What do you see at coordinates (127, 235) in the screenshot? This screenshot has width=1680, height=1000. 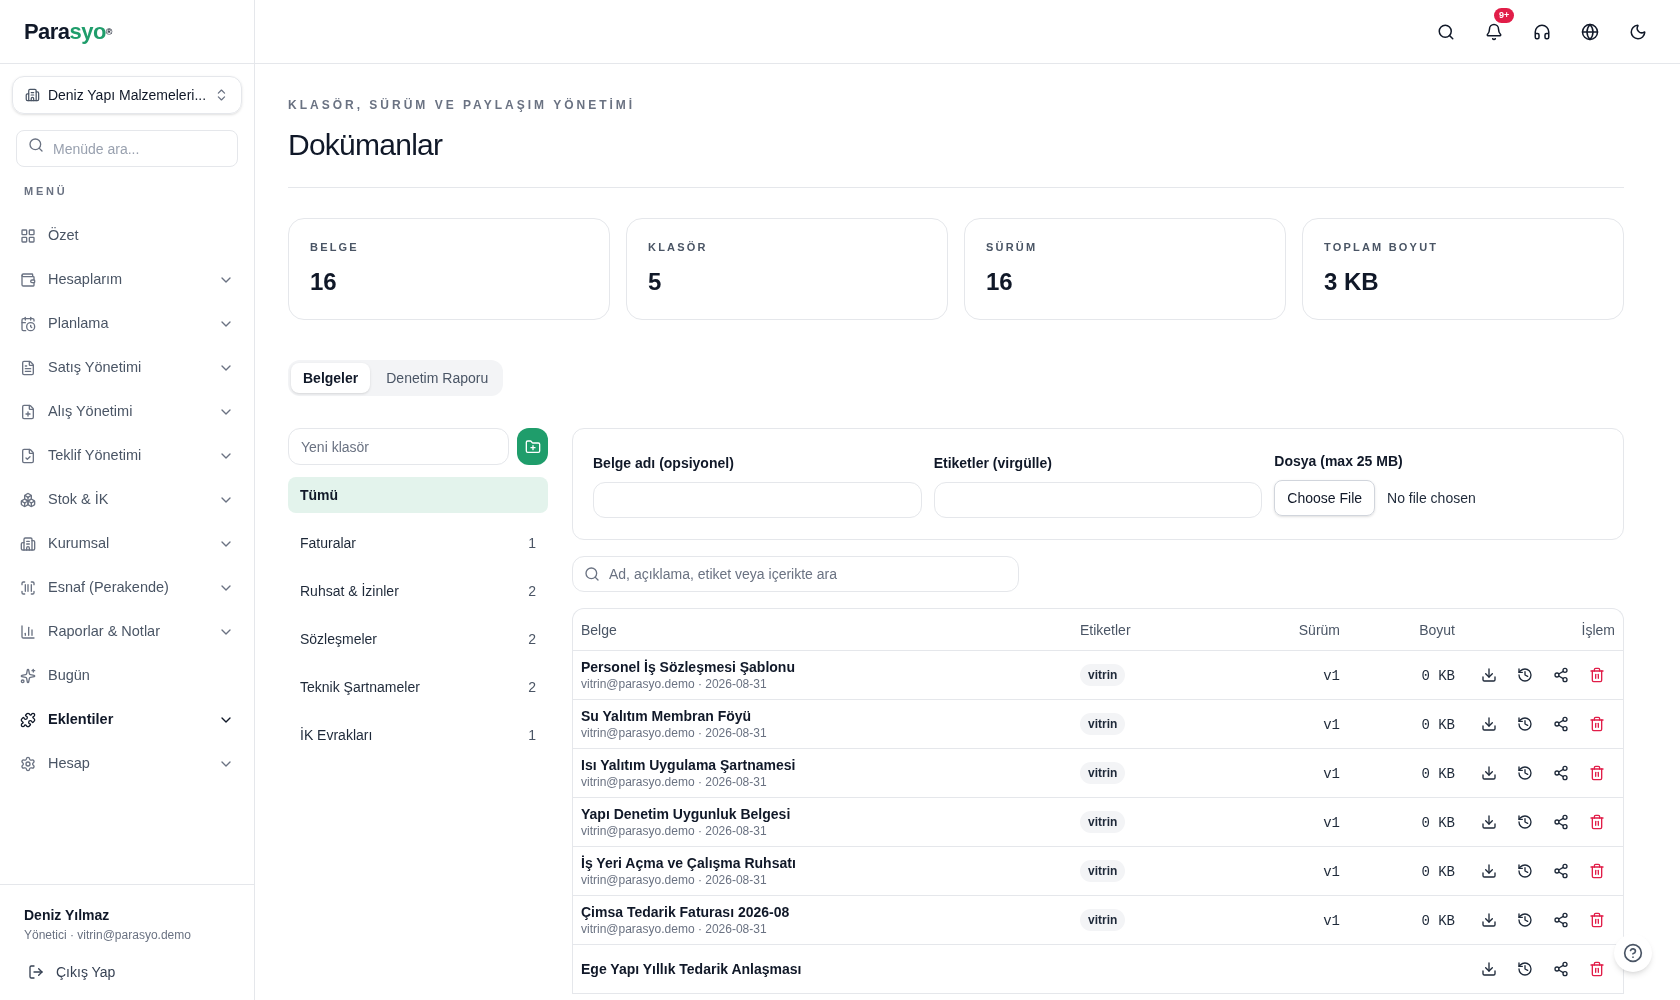 I see `menu-item: Özet` at bounding box center [127, 235].